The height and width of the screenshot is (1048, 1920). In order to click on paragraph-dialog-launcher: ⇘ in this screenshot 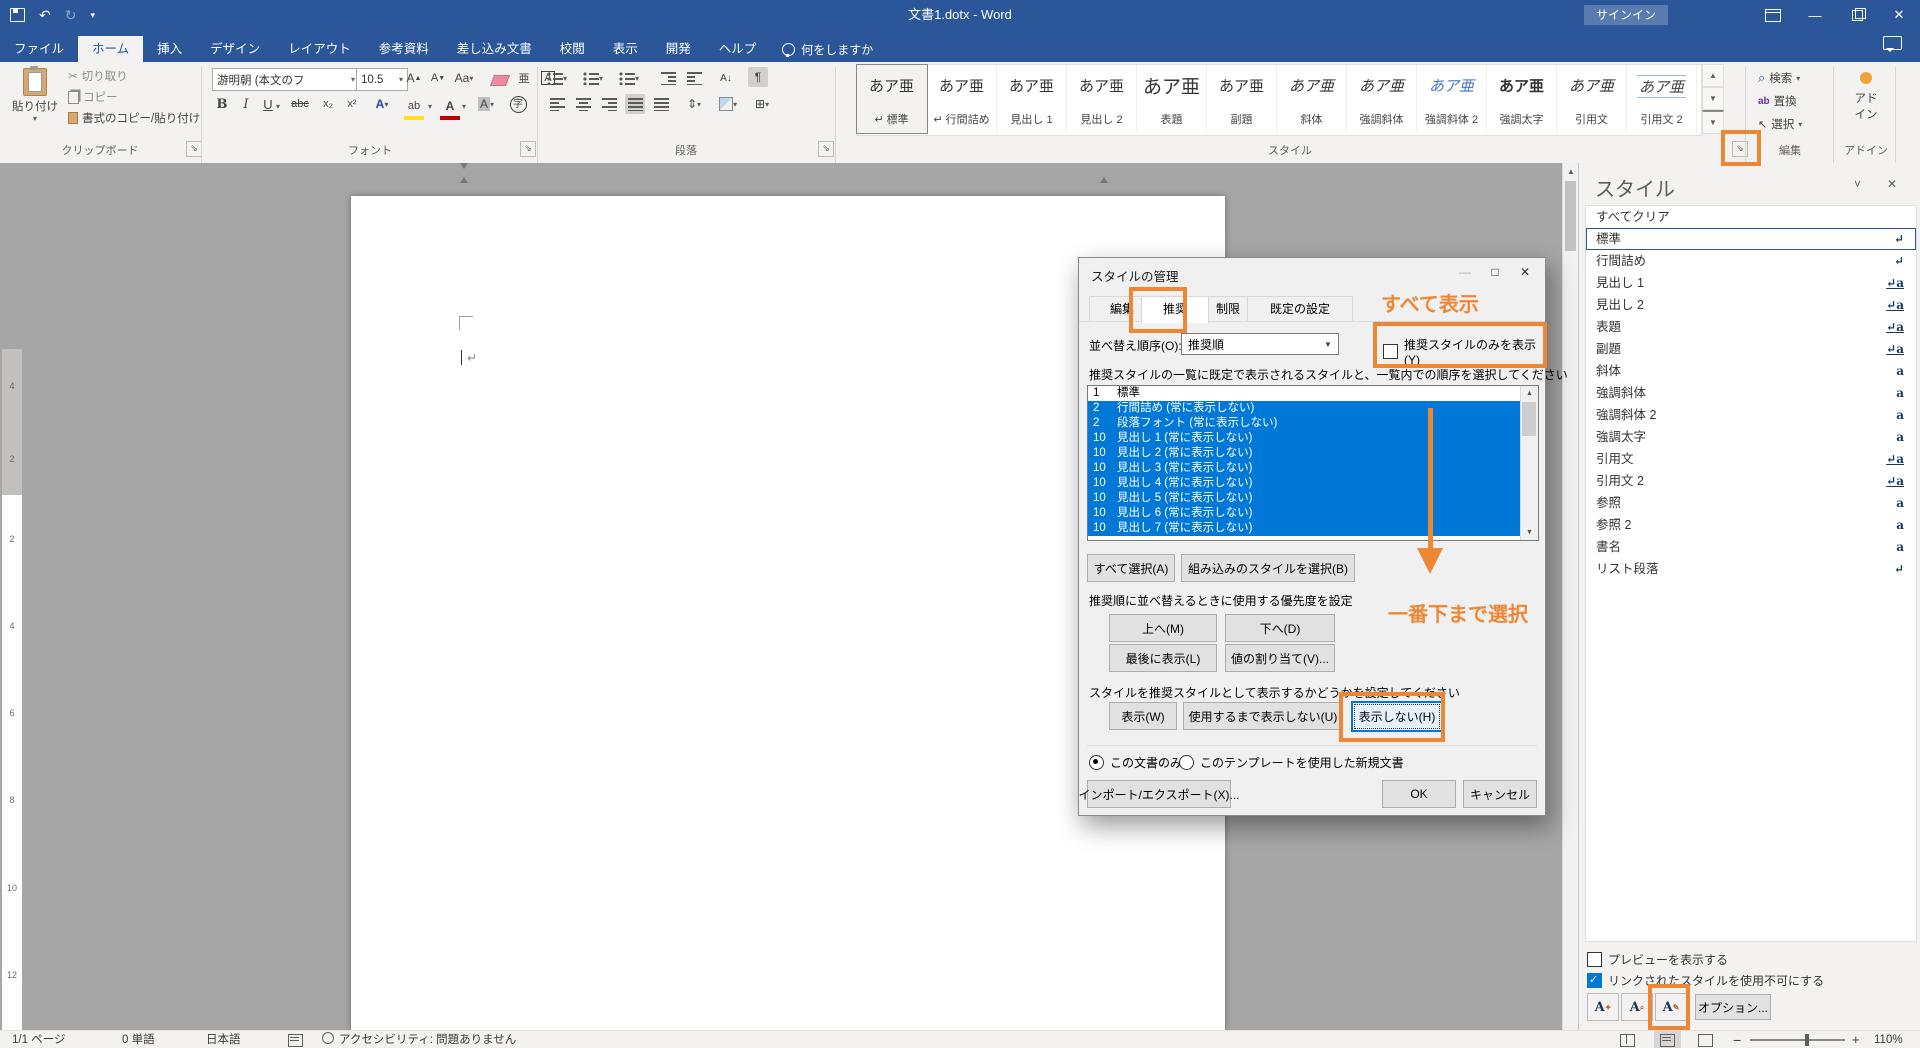, I will do `click(826, 149)`.